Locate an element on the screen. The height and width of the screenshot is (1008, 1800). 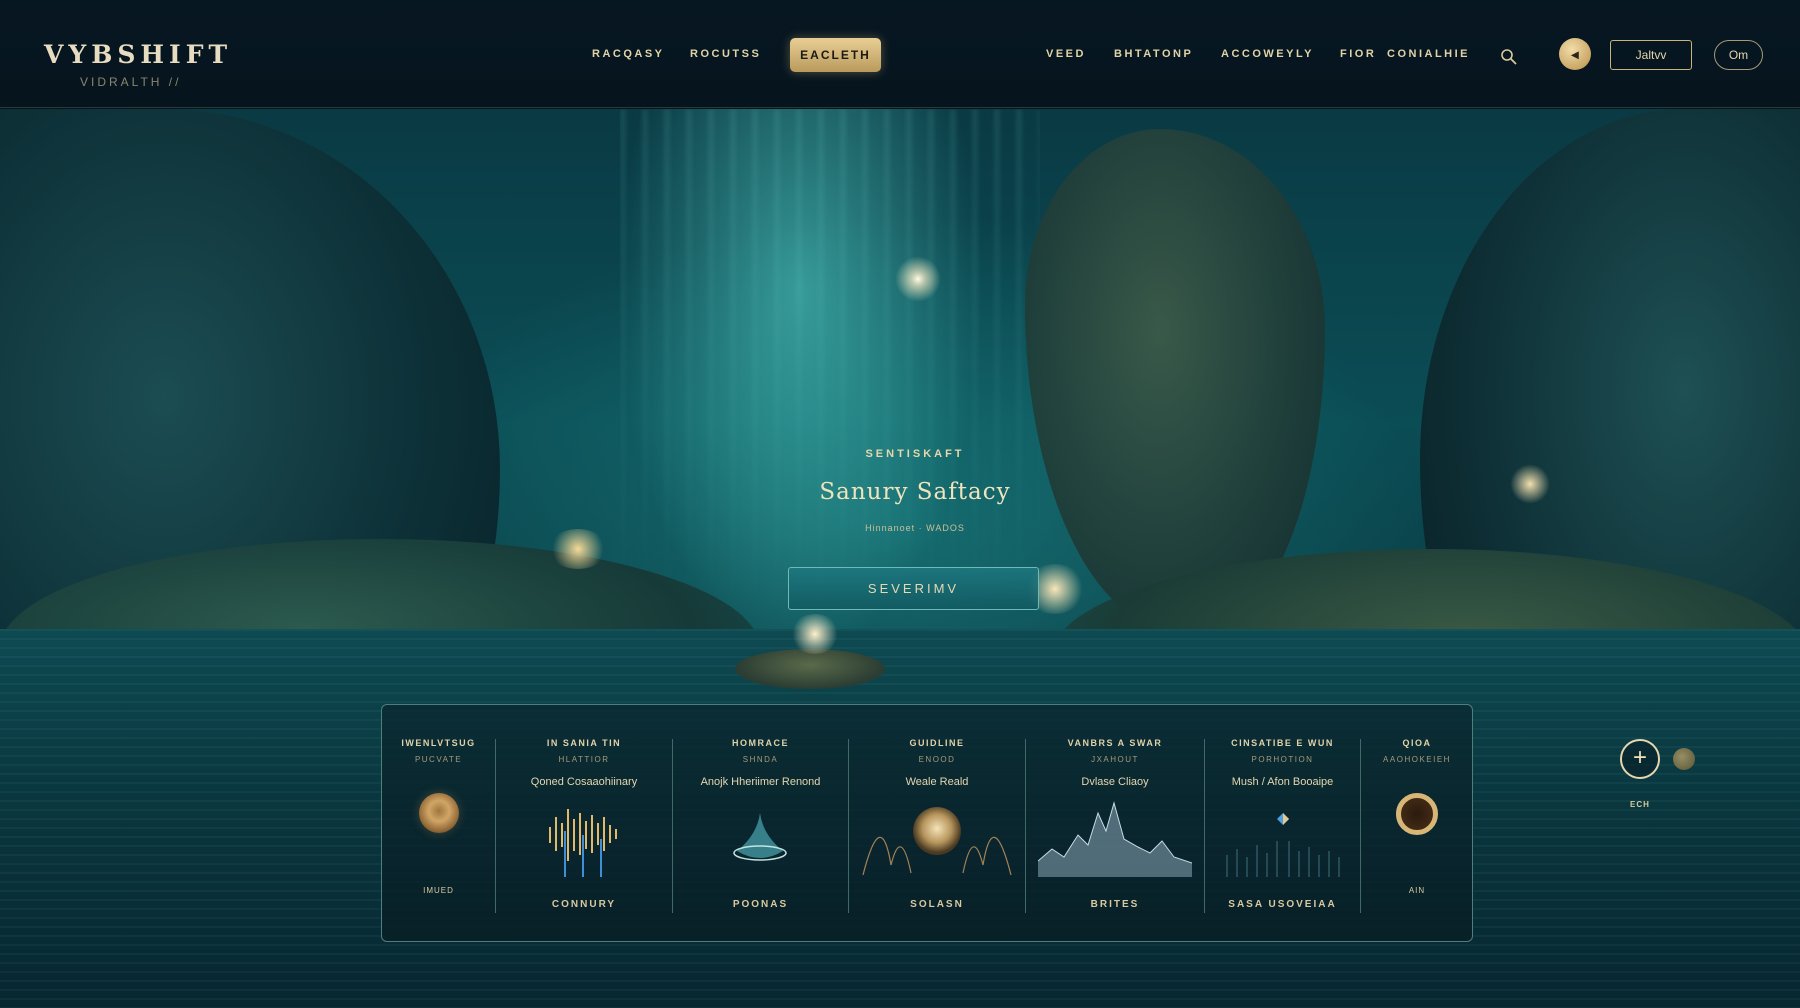
card-footer: SOLASN is located at coordinates (937, 904).